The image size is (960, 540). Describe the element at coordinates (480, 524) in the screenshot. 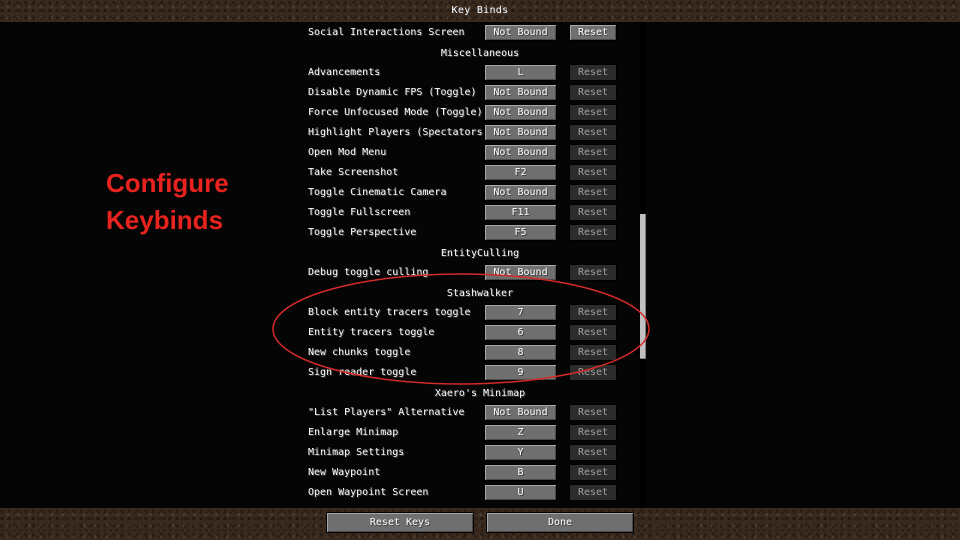

I see `footer-bar: Reset Keys Done` at that location.